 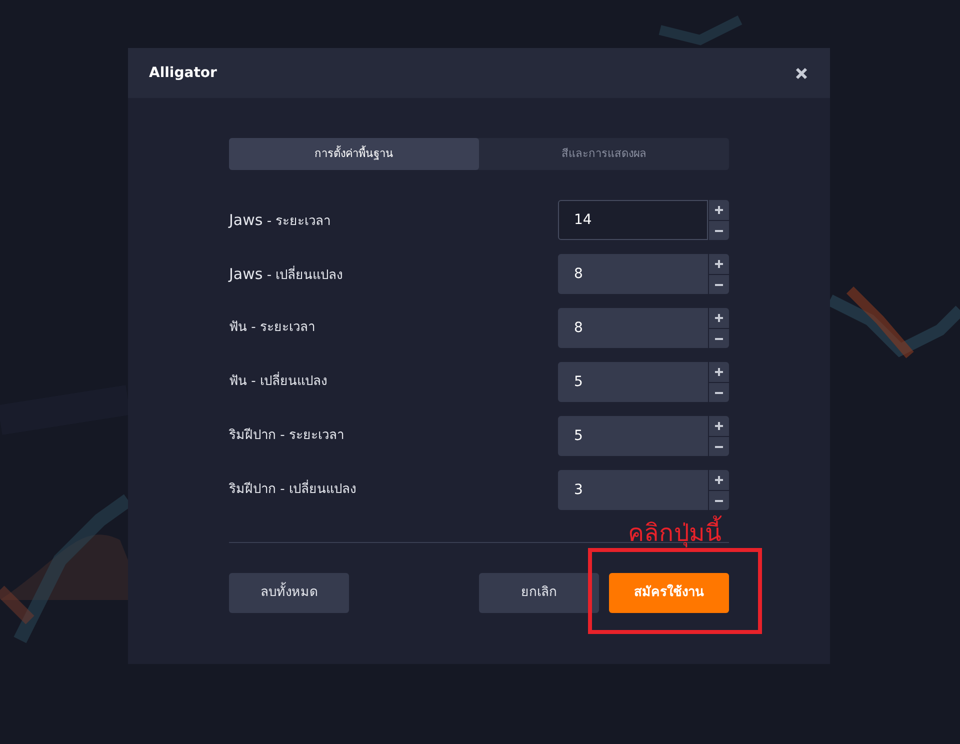 What do you see at coordinates (633, 220) in the screenshot?
I see `number-field: 14` at bounding box center [633, 220].